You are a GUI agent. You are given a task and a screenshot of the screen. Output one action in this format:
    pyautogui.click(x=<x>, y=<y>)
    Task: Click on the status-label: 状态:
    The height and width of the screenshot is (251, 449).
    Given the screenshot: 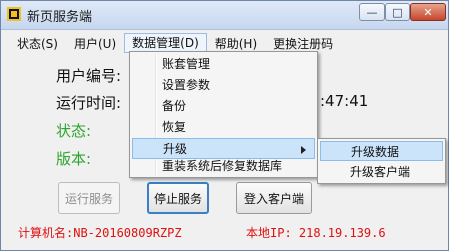 What is the action you would take?
    pyautogui.click(x=74, y=131)
    